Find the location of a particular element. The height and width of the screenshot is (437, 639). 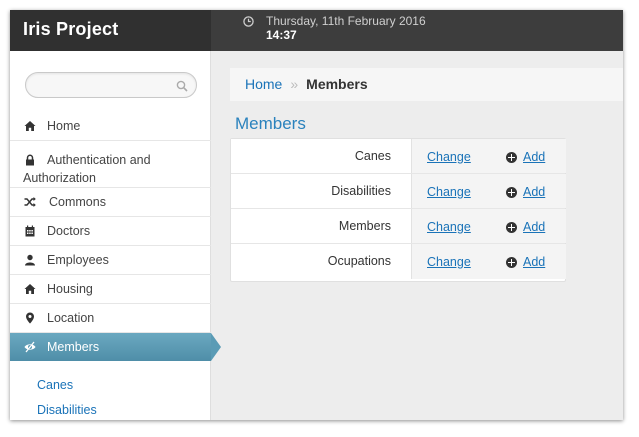

header-date: Thursday, 11th February 2016 is located at coordinates (346, 21).